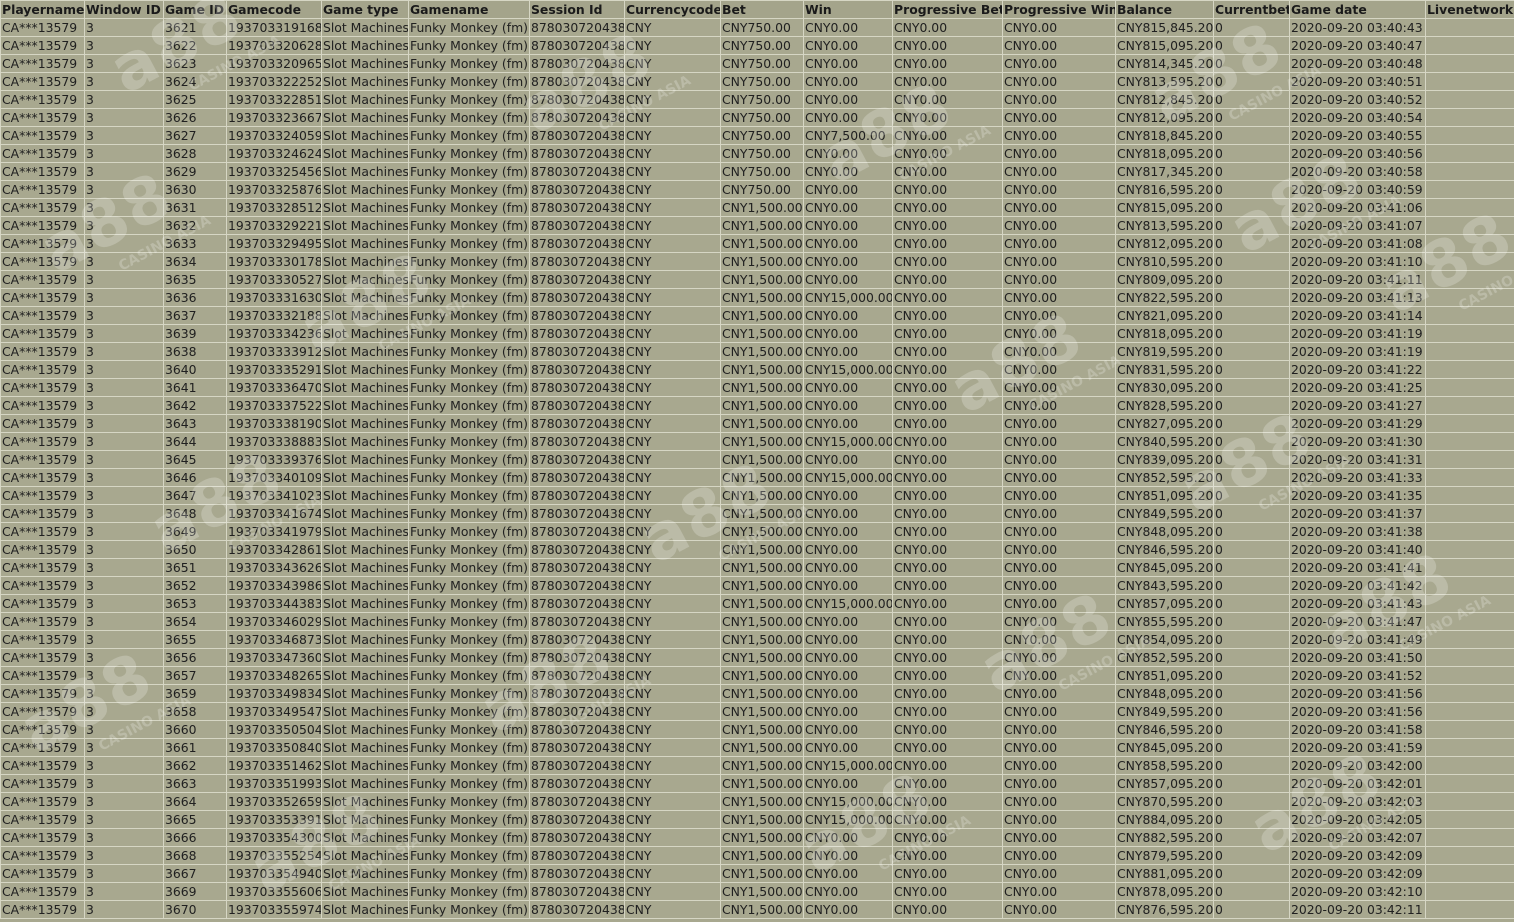 The width and height of the screenshot is (1514, 922). Describe the element at coordinates (1357, 117) in the screenshot. I see `cell-game-date: 2020-09-20 03:40:54` at that location.